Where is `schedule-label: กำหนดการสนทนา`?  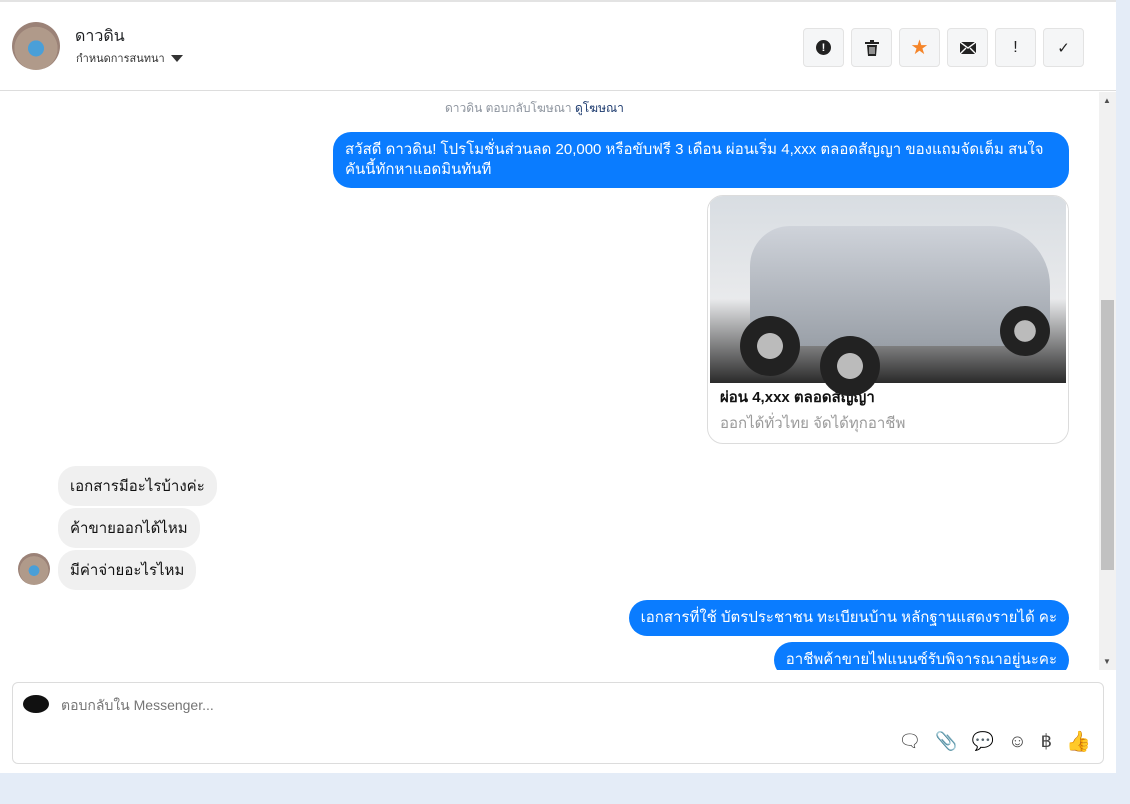
schedule-label: กำหนดการสนทนา is located at coordinates (120, 59).